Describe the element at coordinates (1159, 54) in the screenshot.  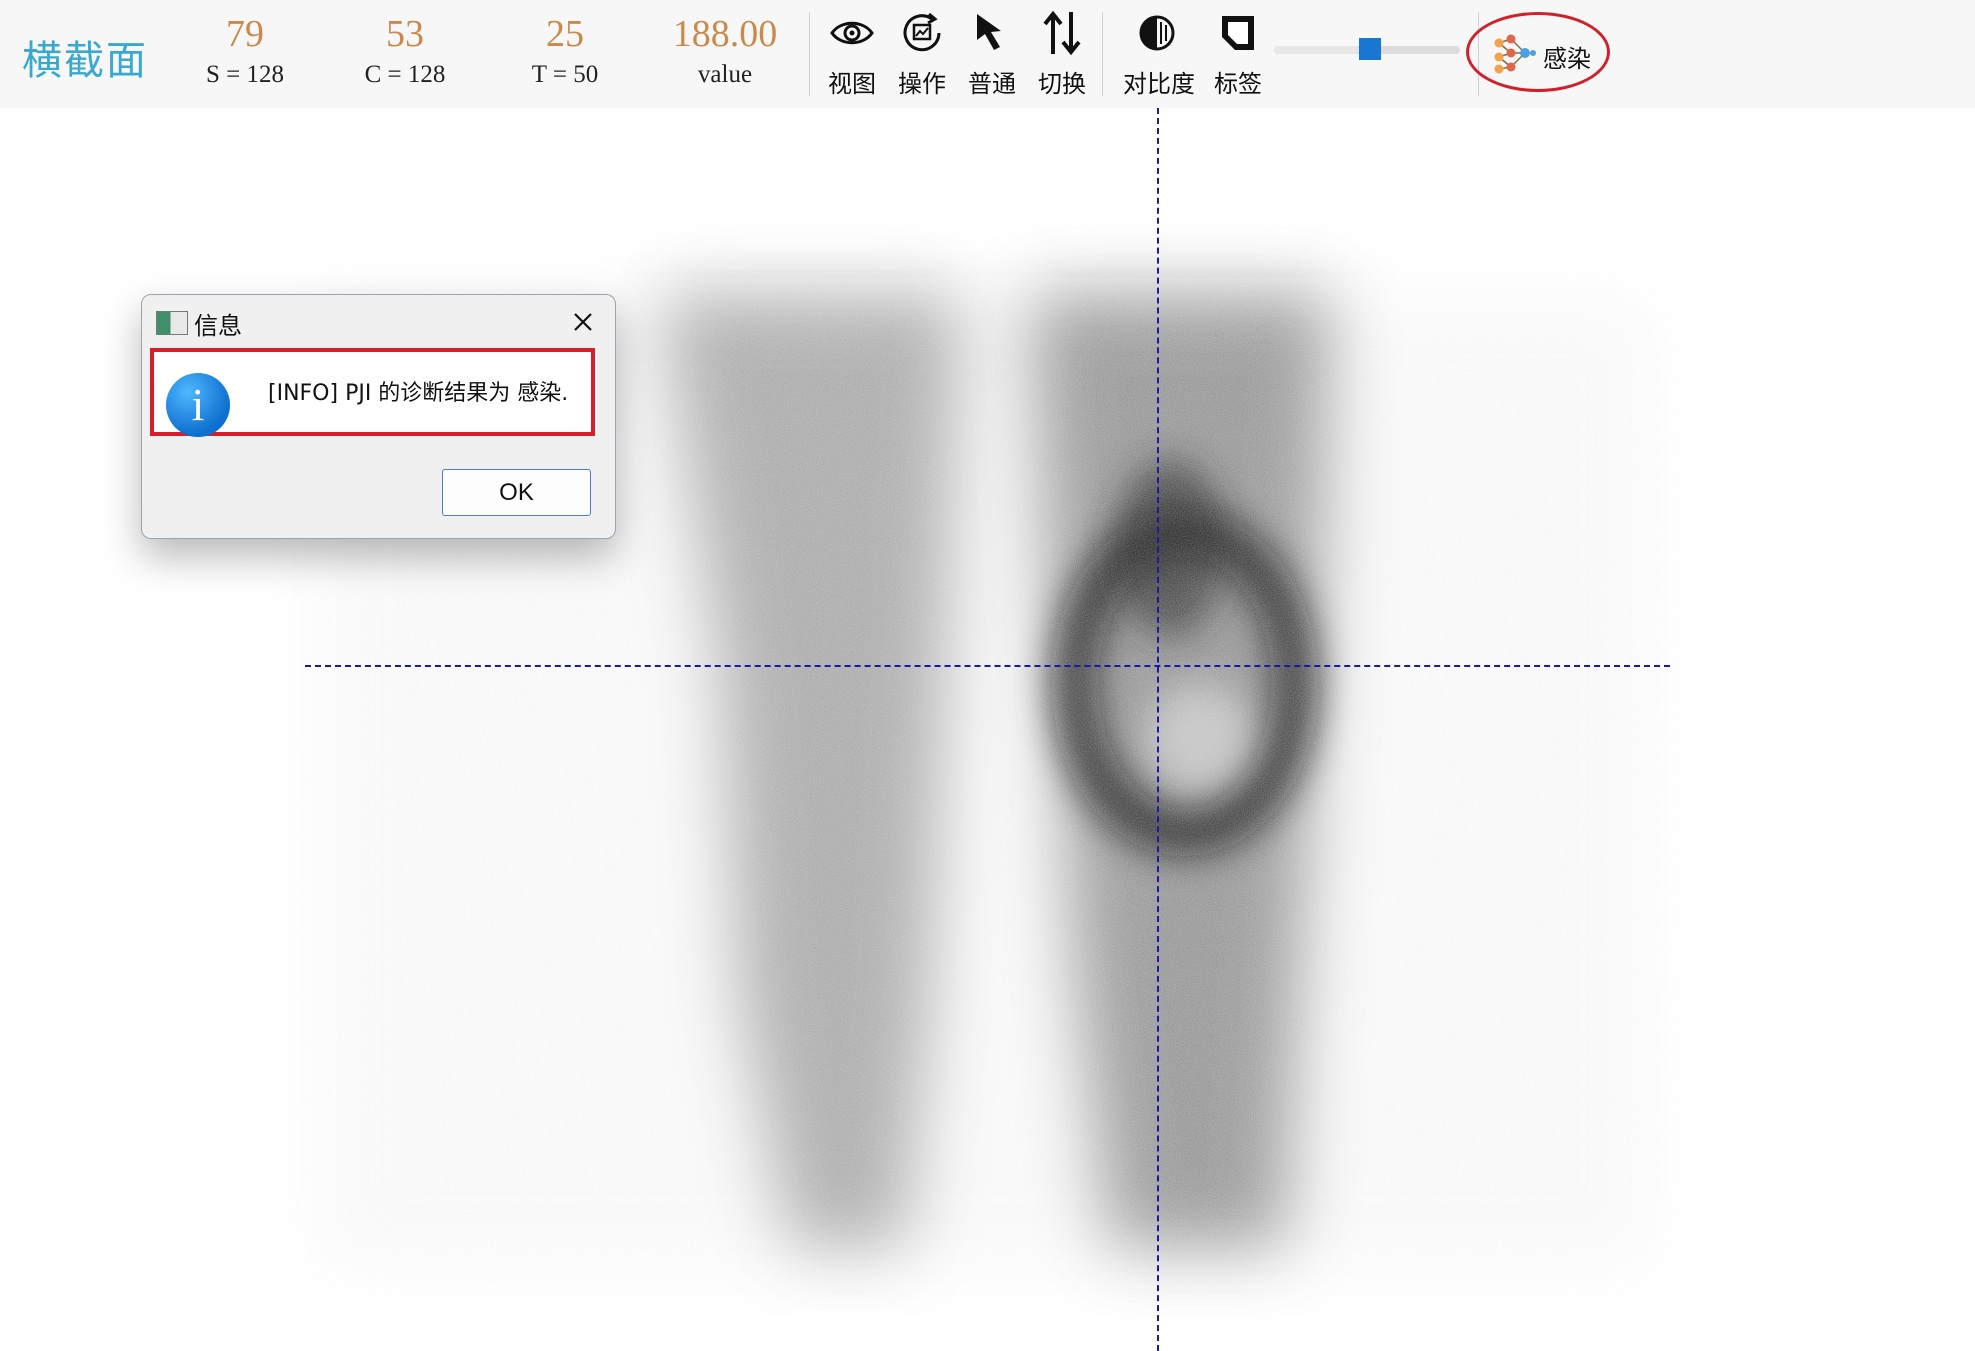
I see `contrast-tool-button: 对比度` at that location.